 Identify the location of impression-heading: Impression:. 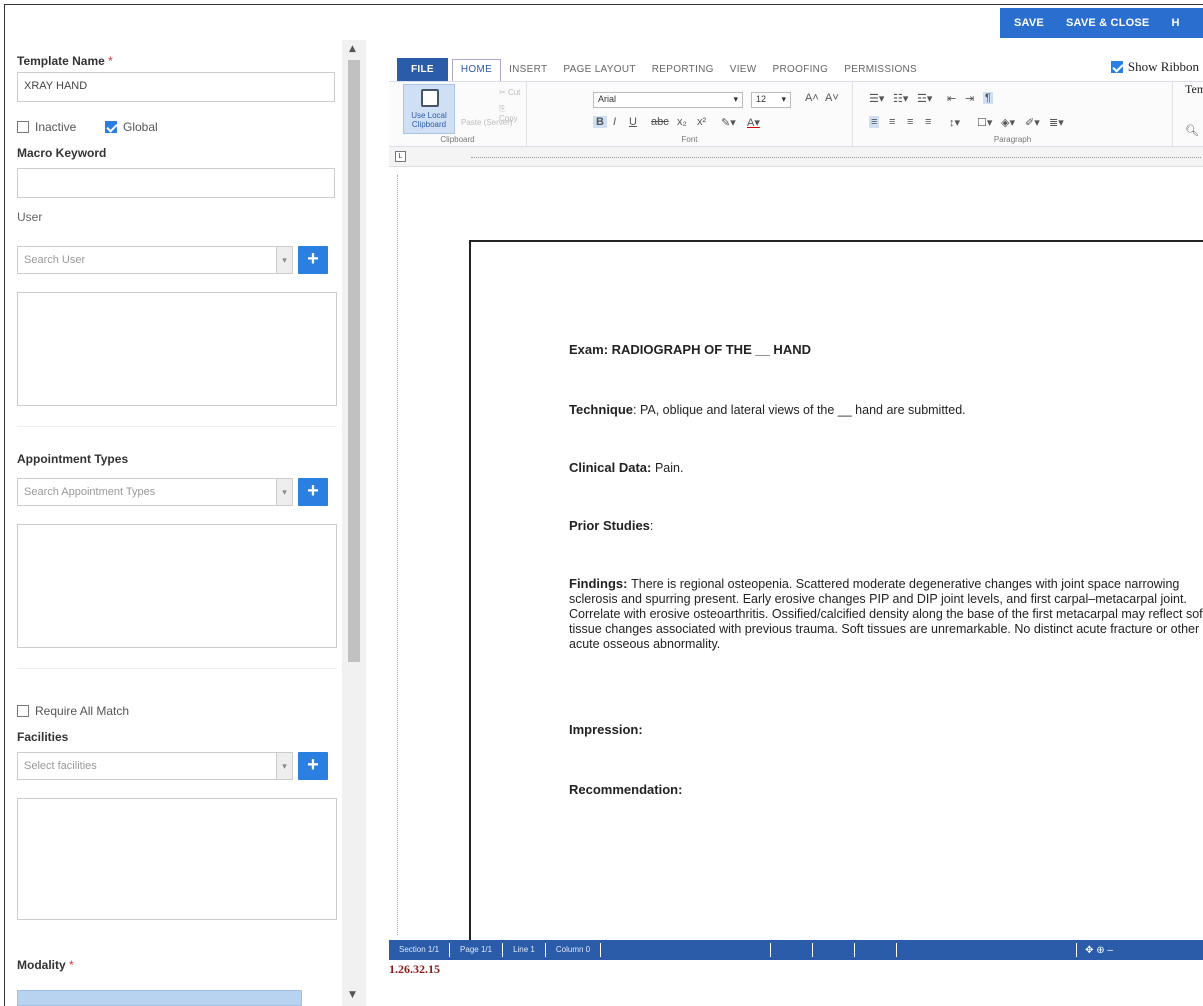
(886, 730).